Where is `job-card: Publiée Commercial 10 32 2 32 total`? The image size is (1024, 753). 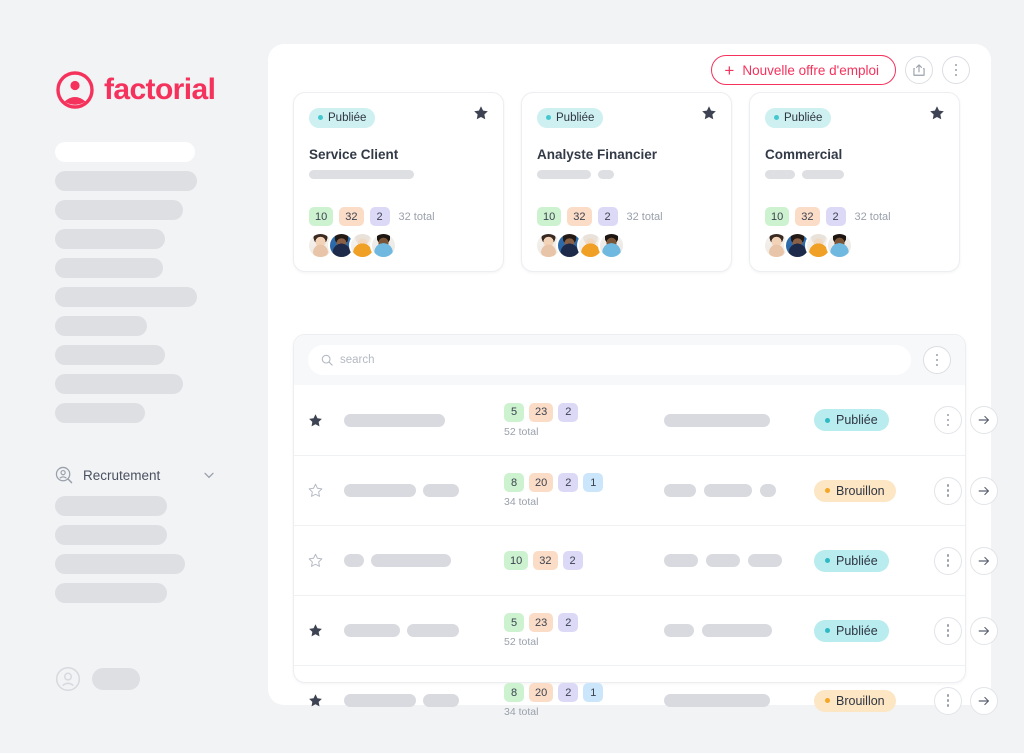
job-card: Publiée Commercial 10 32 2 32 total is located at coordinates (854, 182).